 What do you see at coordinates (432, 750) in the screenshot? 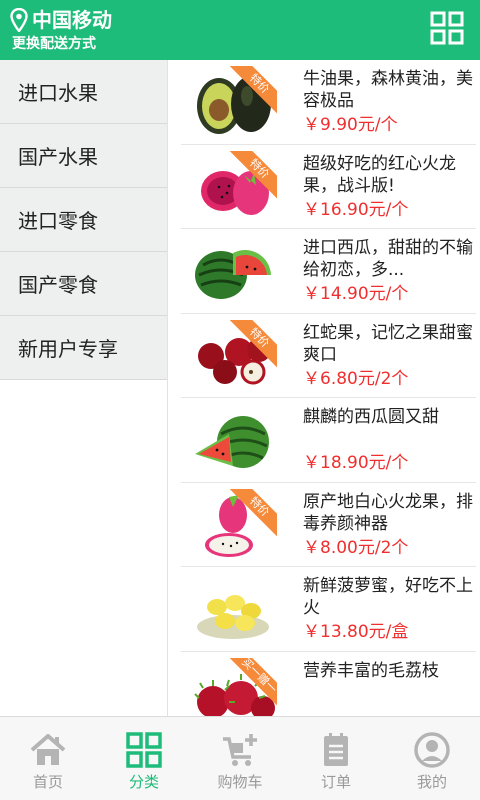
I see `profile-icon` at bounding box center [432, 750].